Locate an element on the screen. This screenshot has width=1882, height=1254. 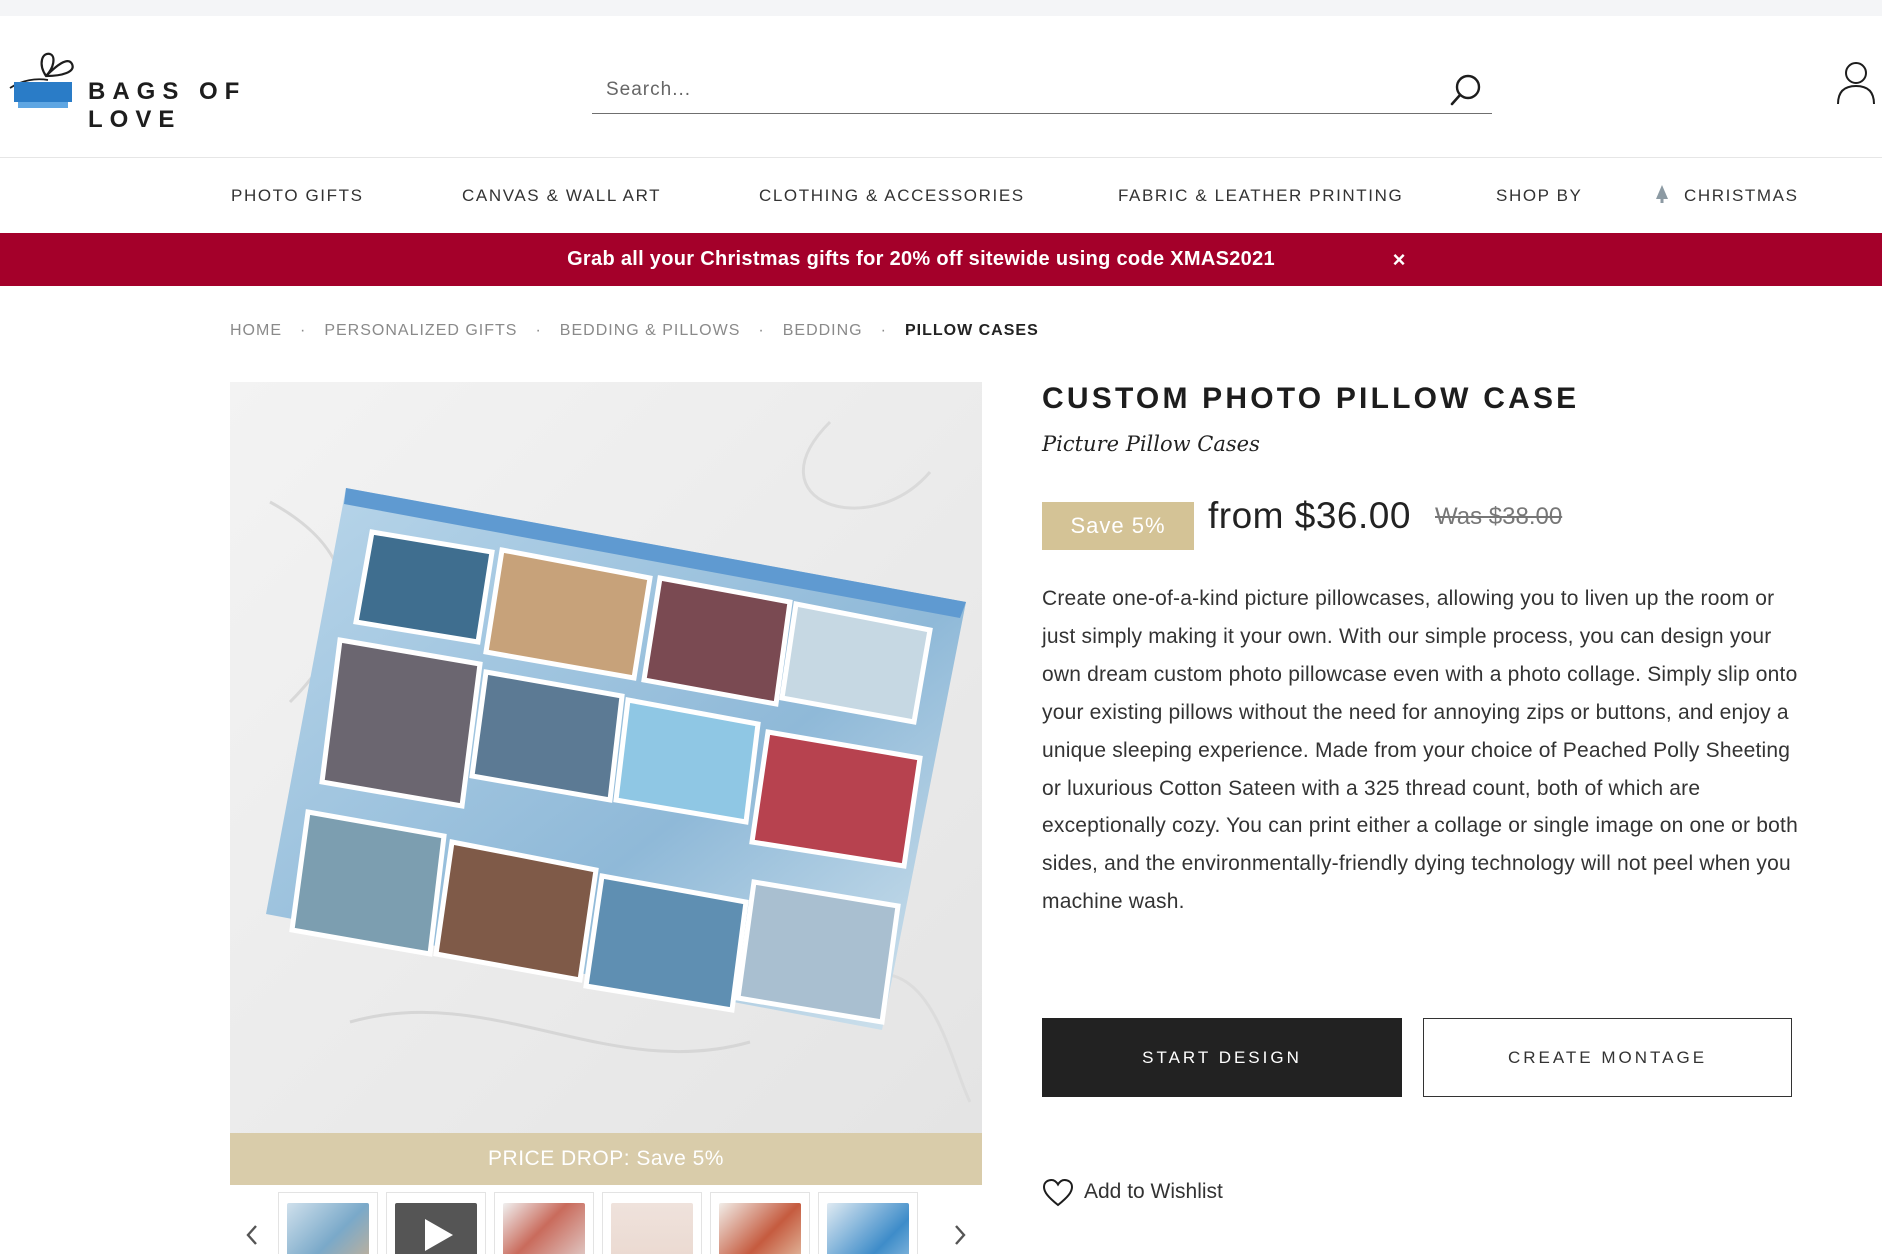
play-icon is located at coordinates (439, 1235).